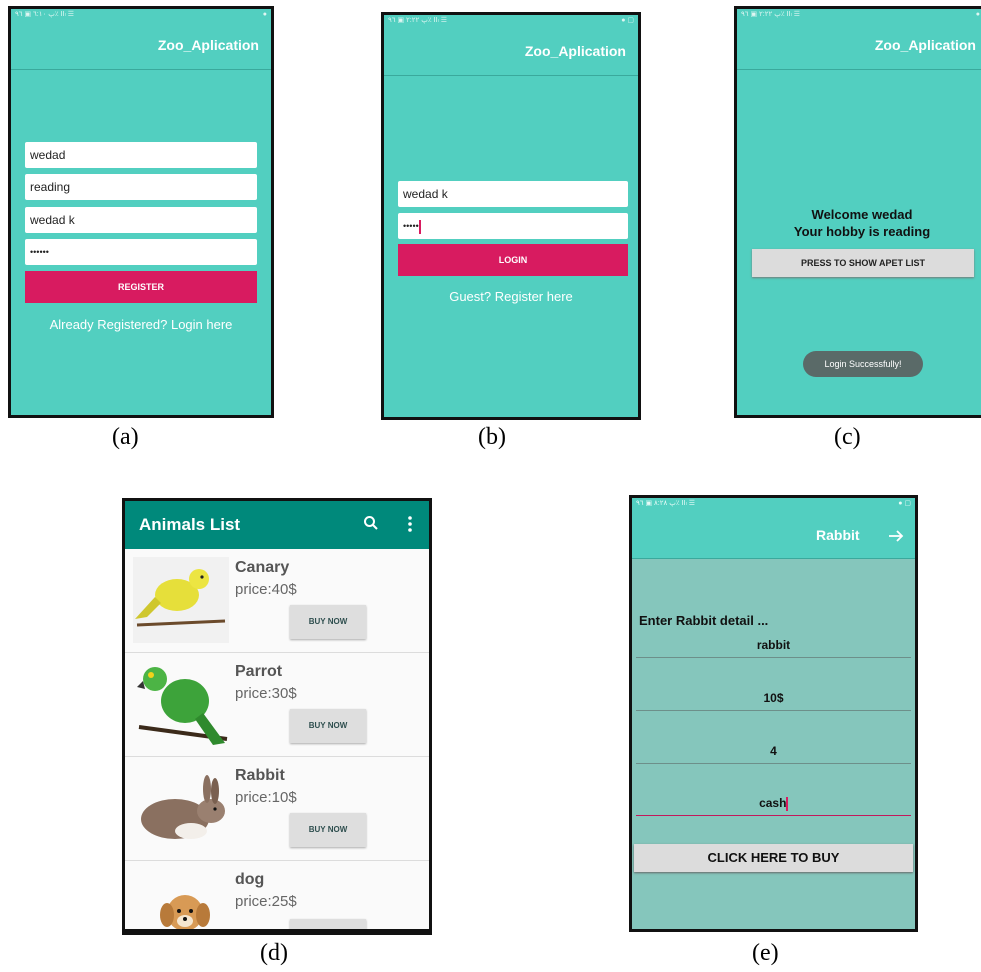  I want to click on buy-button: CLICK HERE TO BUY, so click(773, 858).